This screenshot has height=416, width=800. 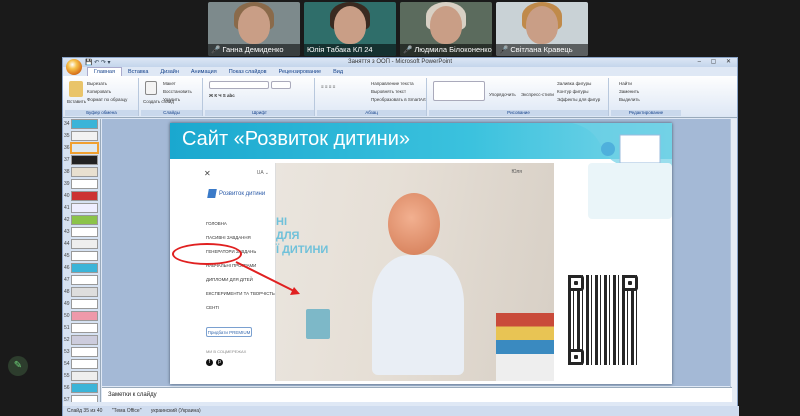 I want to click on font-size-box, so click(x=281, y=85).